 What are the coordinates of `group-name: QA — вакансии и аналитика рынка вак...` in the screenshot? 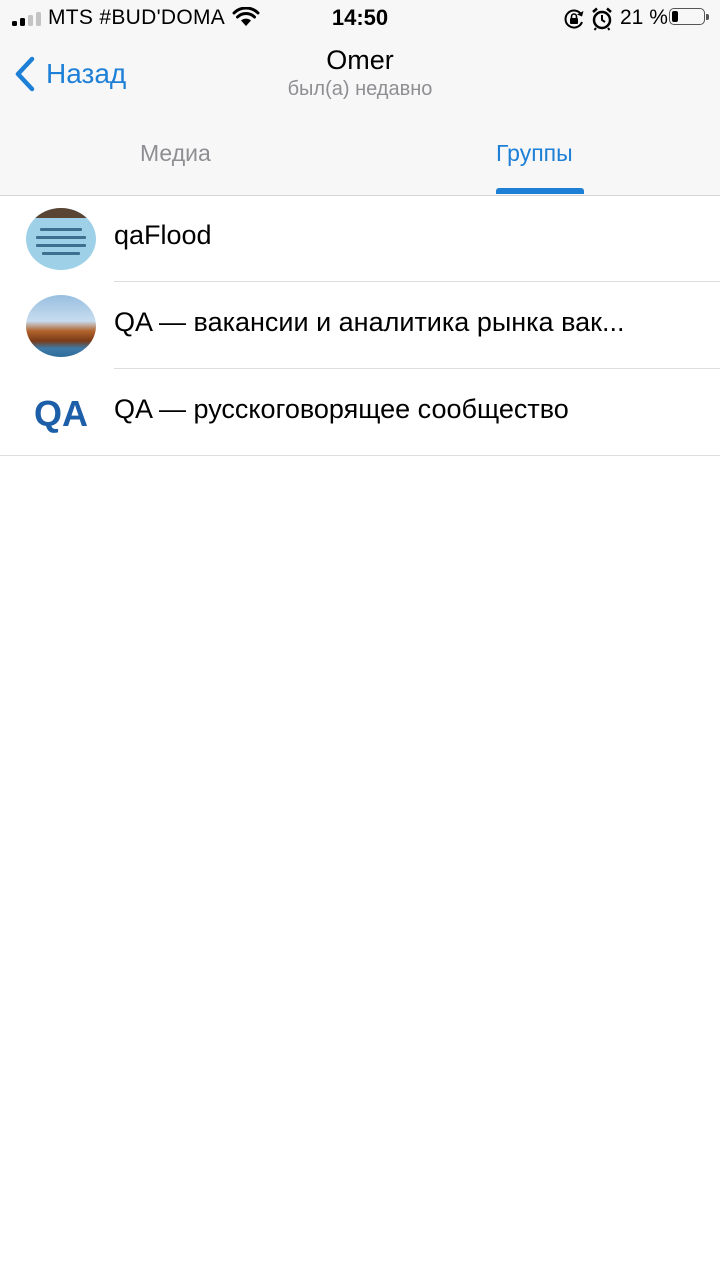 It's located at (369, 322).